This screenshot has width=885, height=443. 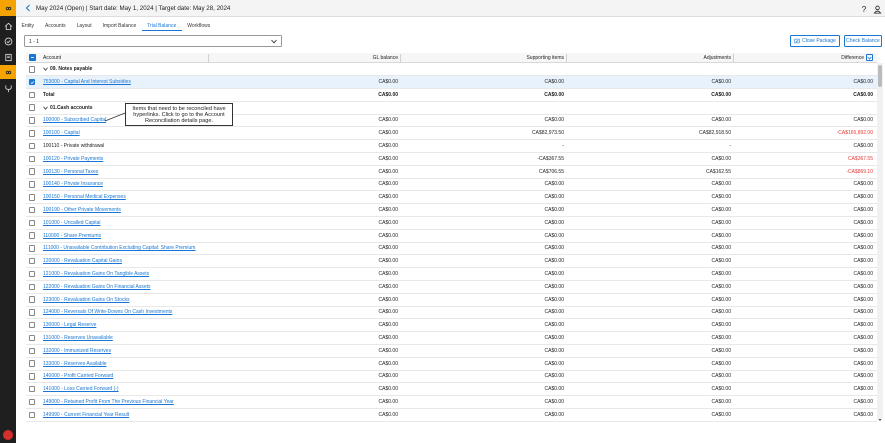 What do you see at coordinates (8, 435) in the screenshot?
I see `user-avatar` at bounding box center [8, 435].